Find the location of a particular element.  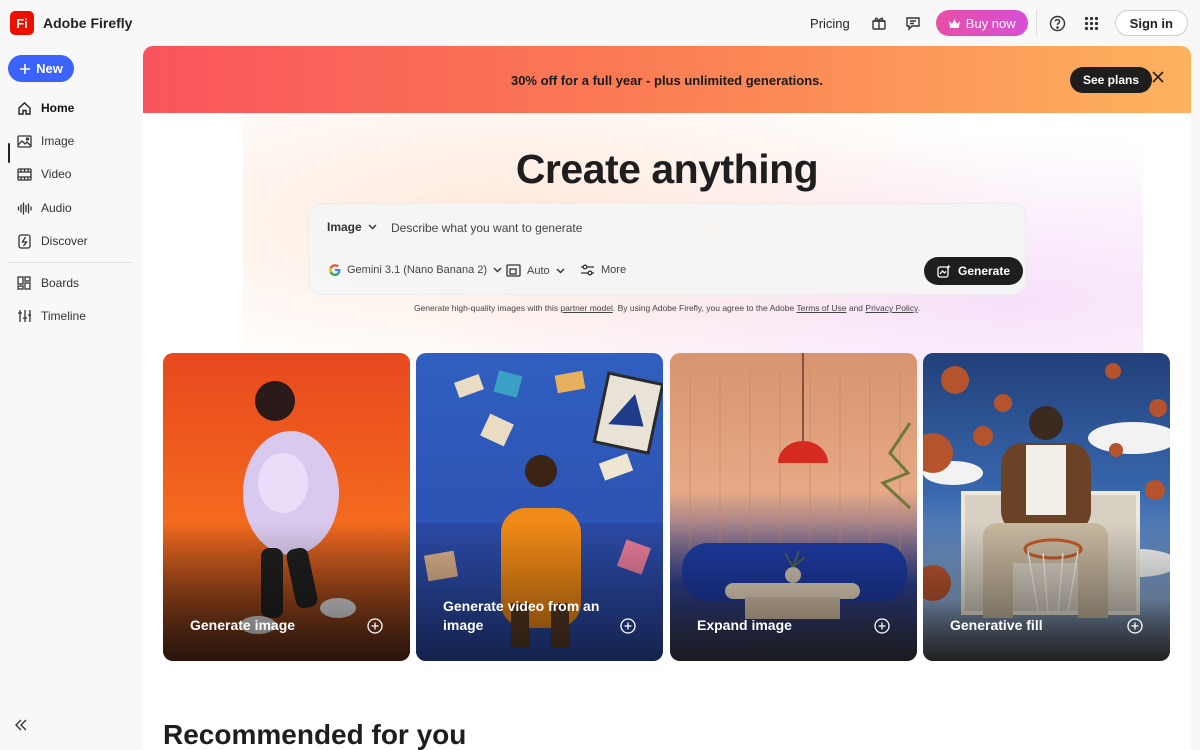

firefly-logo: Fi is located at coordinates (22, 23).